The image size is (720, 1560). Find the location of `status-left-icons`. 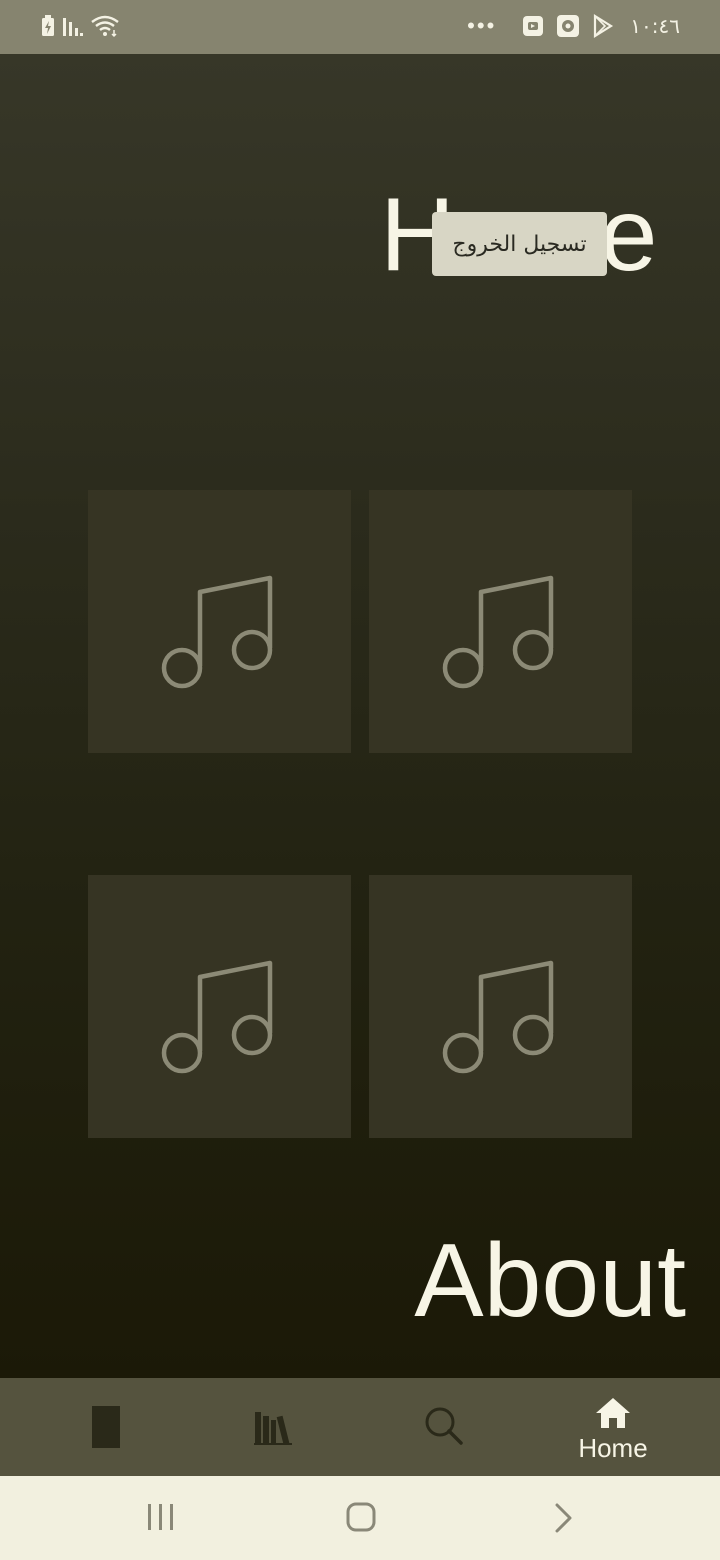

status-left-icons is located at coordinates (80, 26).